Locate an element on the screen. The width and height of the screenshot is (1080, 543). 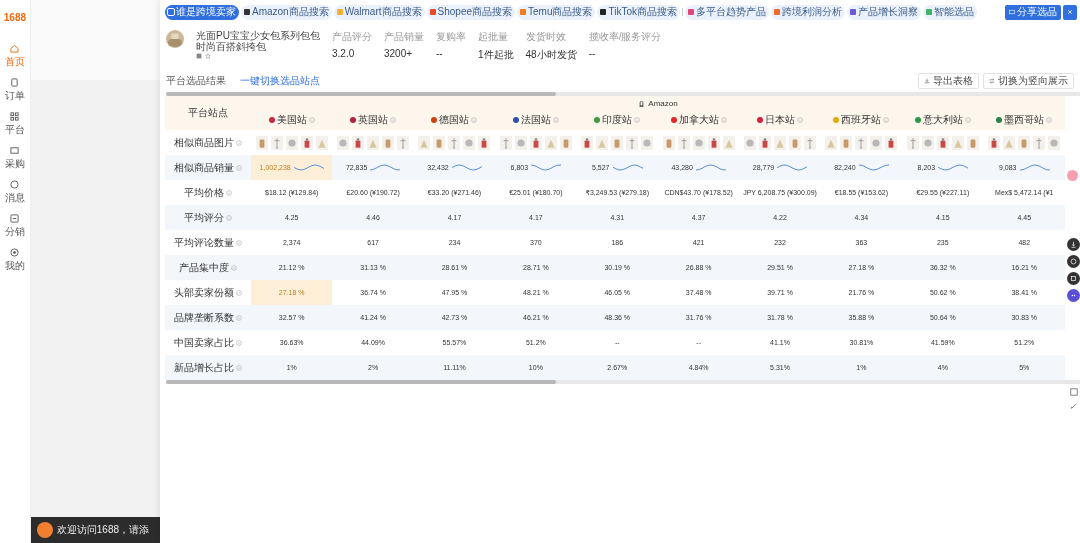
platform-name: Amazon is located at coordinates (663, 103).